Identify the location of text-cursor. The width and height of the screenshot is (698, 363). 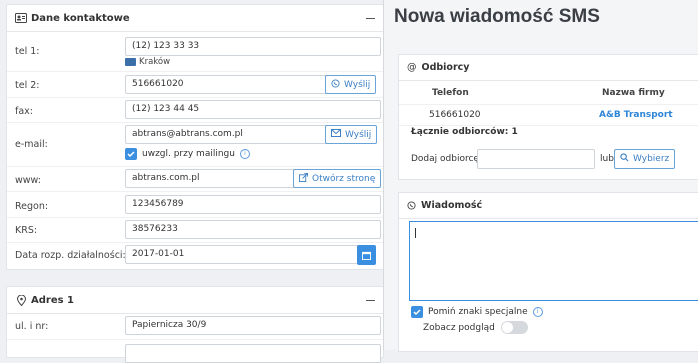
(415, 233).